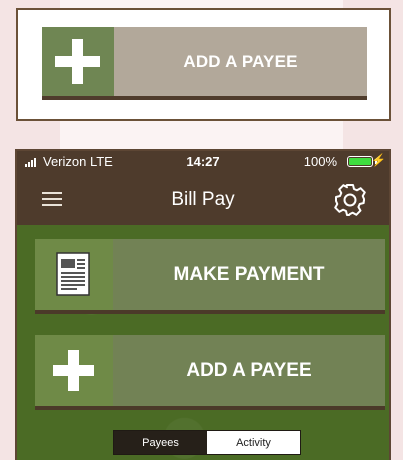  I want to click on make-payment-label: MAKE PAYMENT, so click(249, 274).